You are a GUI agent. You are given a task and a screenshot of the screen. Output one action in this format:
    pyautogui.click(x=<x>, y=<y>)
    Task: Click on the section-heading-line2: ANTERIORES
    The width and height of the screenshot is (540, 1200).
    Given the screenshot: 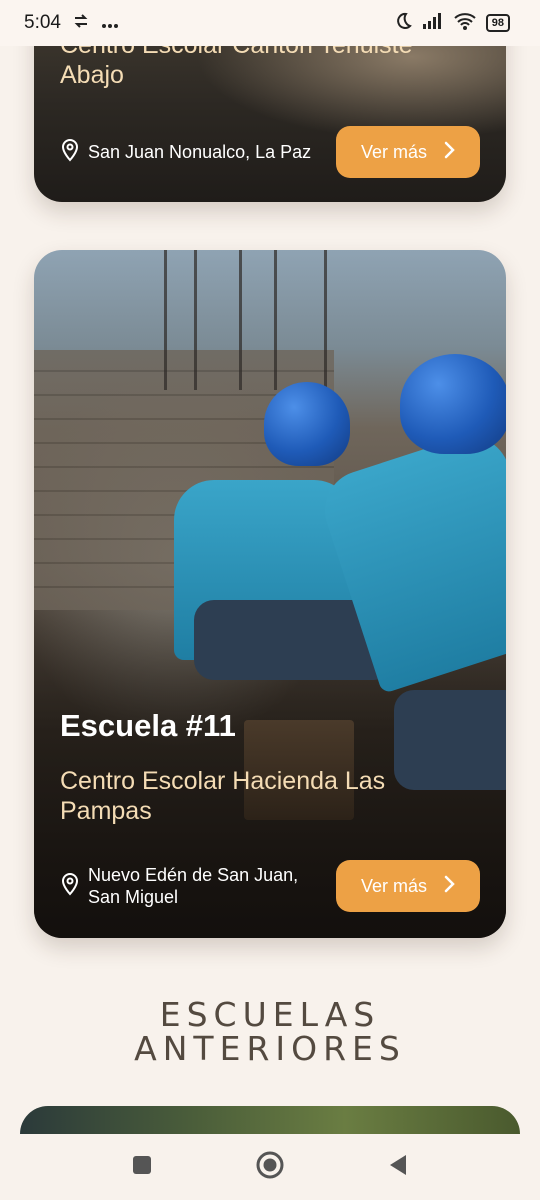 What is the action you would take?
    pyautogui.click(x=270, y=1048)
    